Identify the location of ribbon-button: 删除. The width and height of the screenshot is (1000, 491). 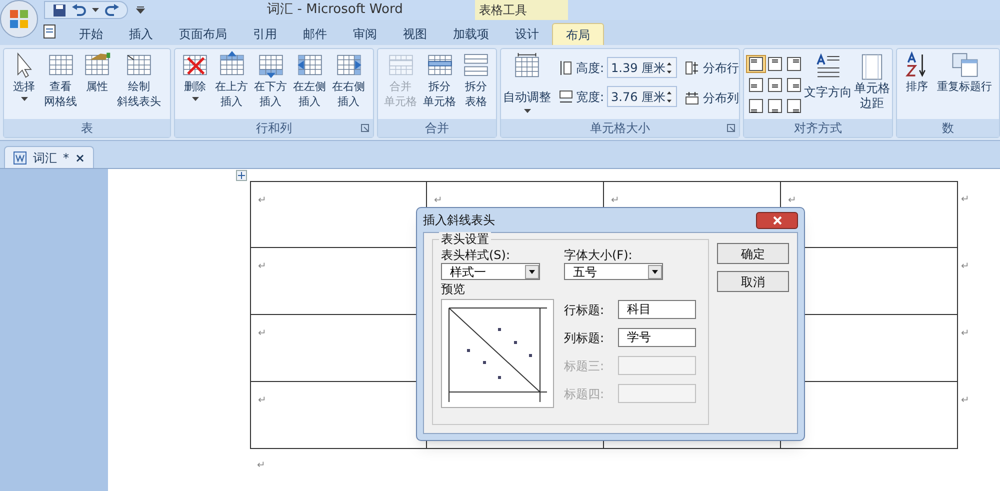
(195, 75).